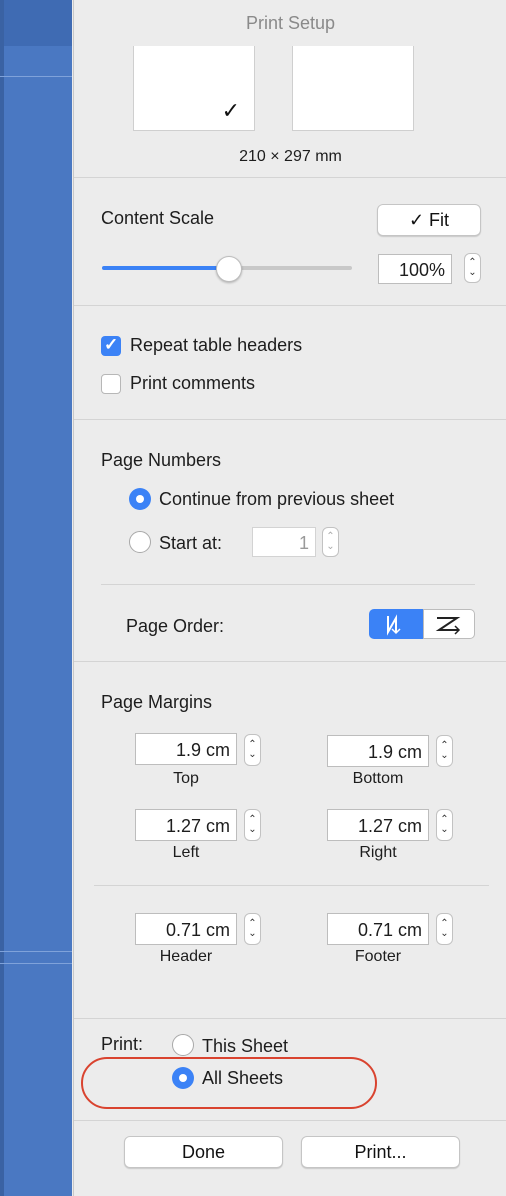 The width and height of the screenshot is (506, 1196). What do you see at coordinates (140, 499) in the screenshot?
I see `continue-numbering-radio` at bounding box center [140, 499].